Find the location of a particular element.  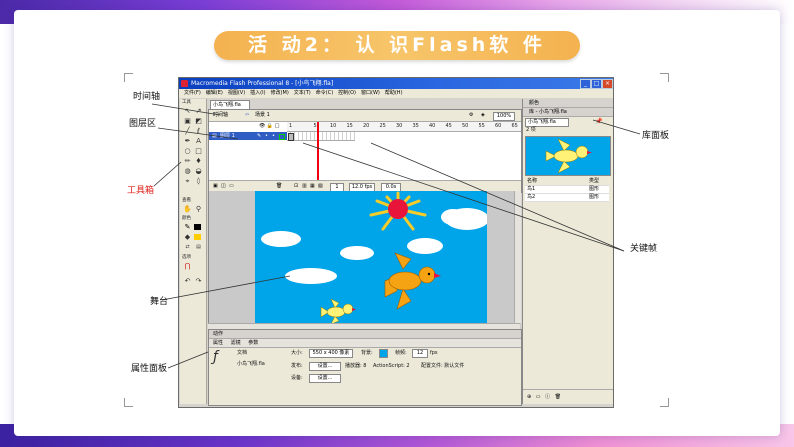

zoom-select: 100% is located at coordinates (504, 116).